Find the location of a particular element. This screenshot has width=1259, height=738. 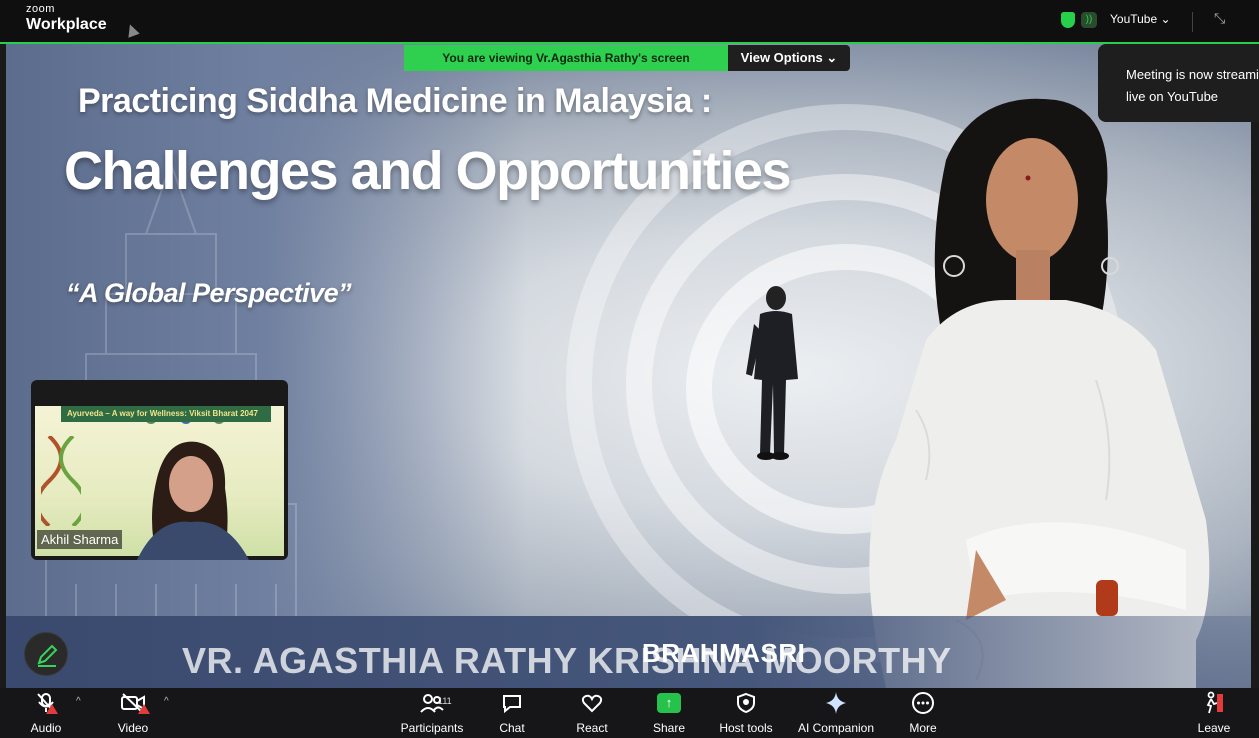

brand-large: Workplace is located at coordinates (66, 24).